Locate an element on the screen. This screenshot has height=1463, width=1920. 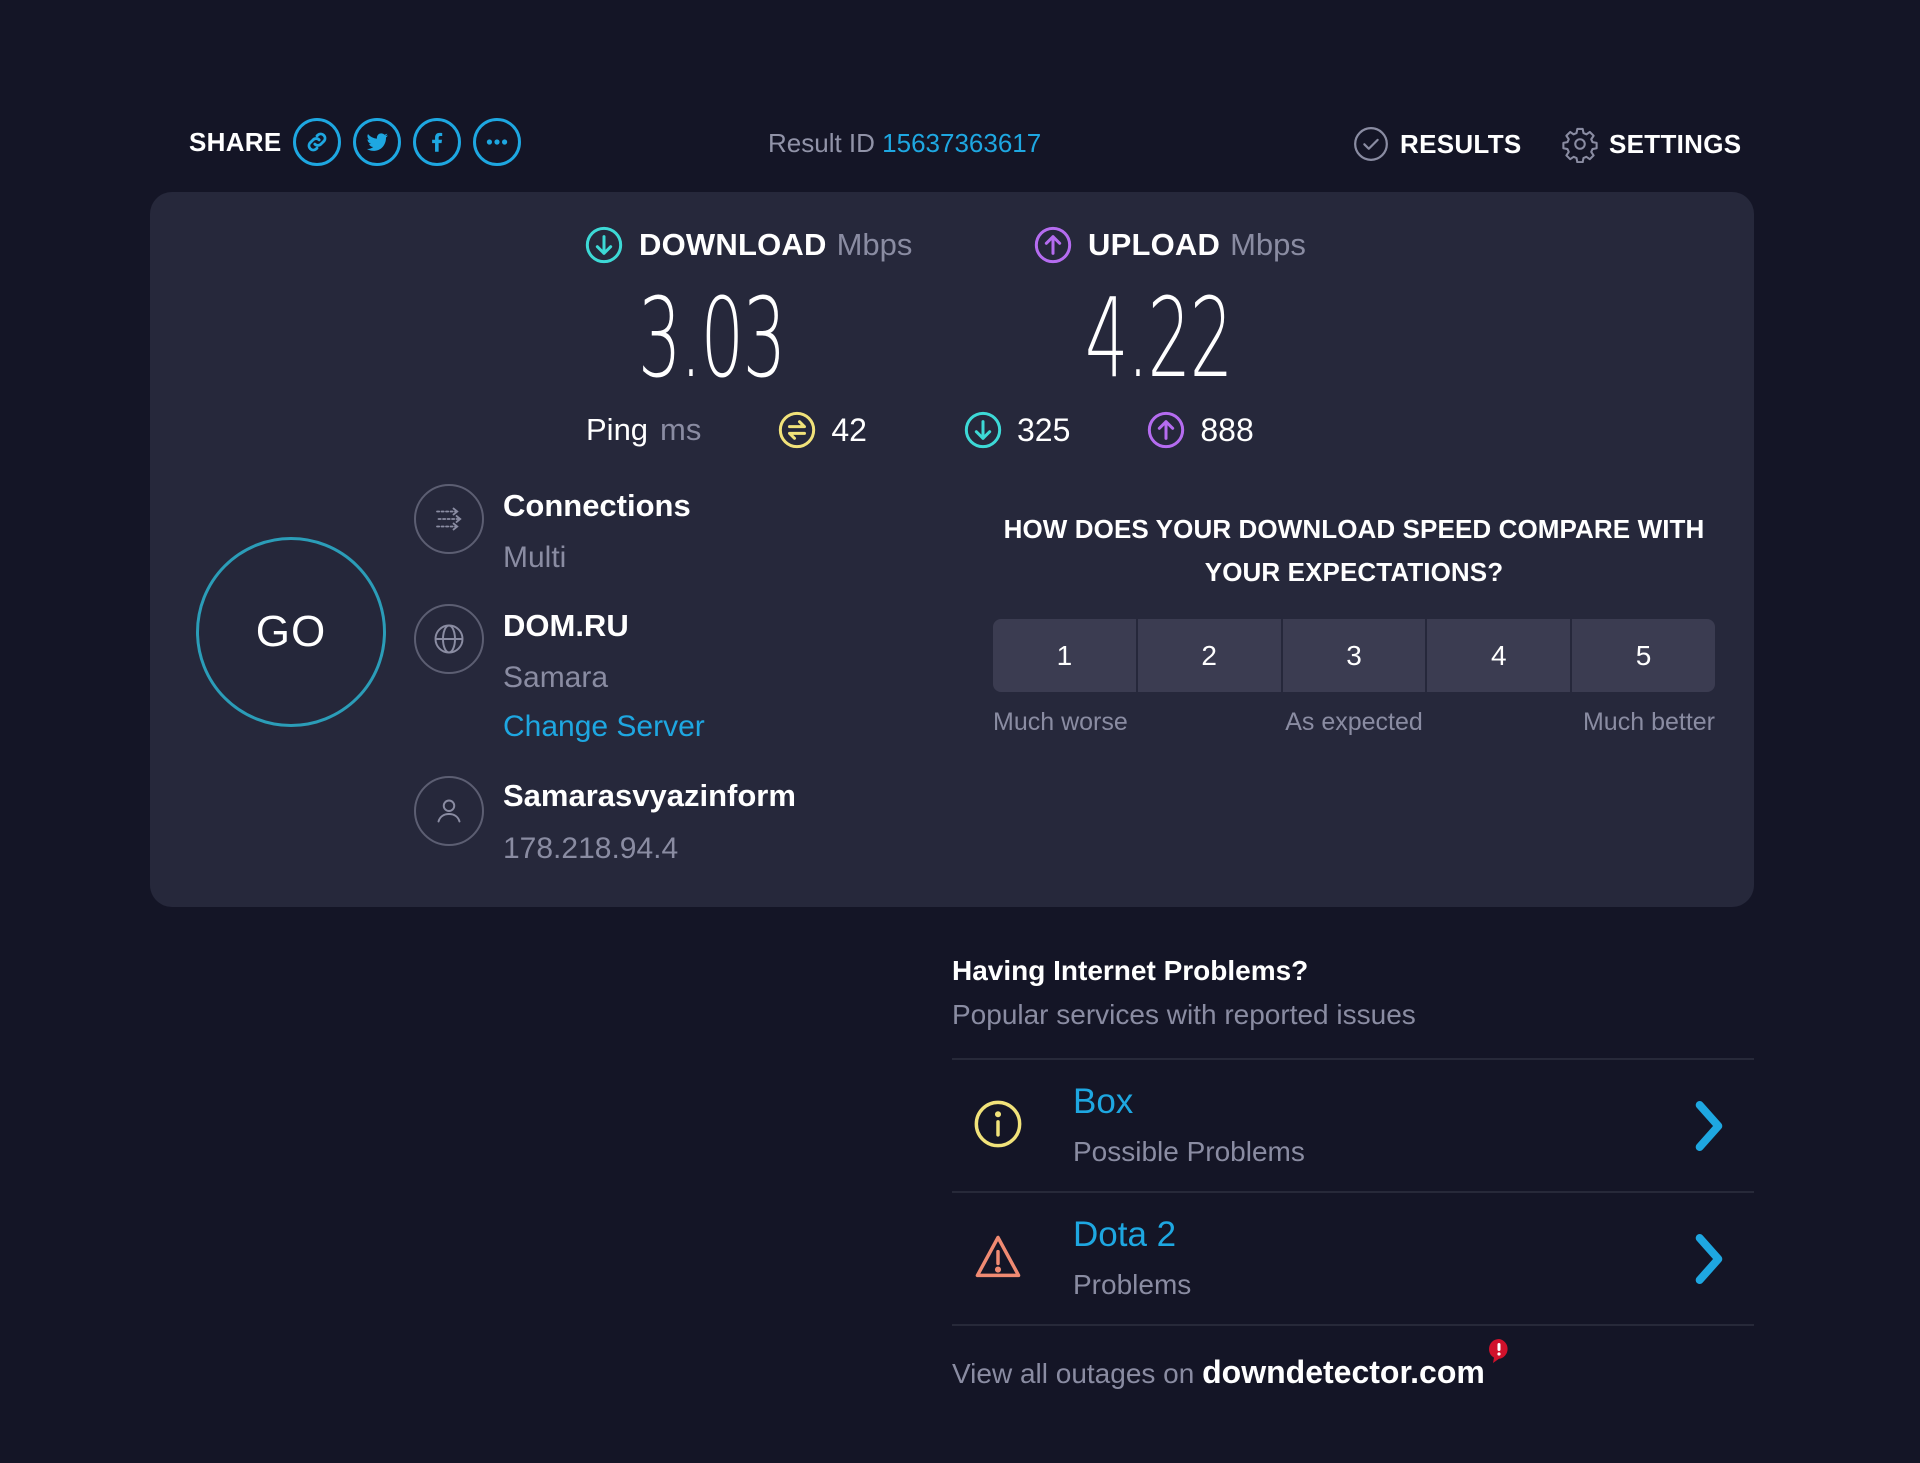
problem-status: Problems is located at coordinates (1132, 1284).